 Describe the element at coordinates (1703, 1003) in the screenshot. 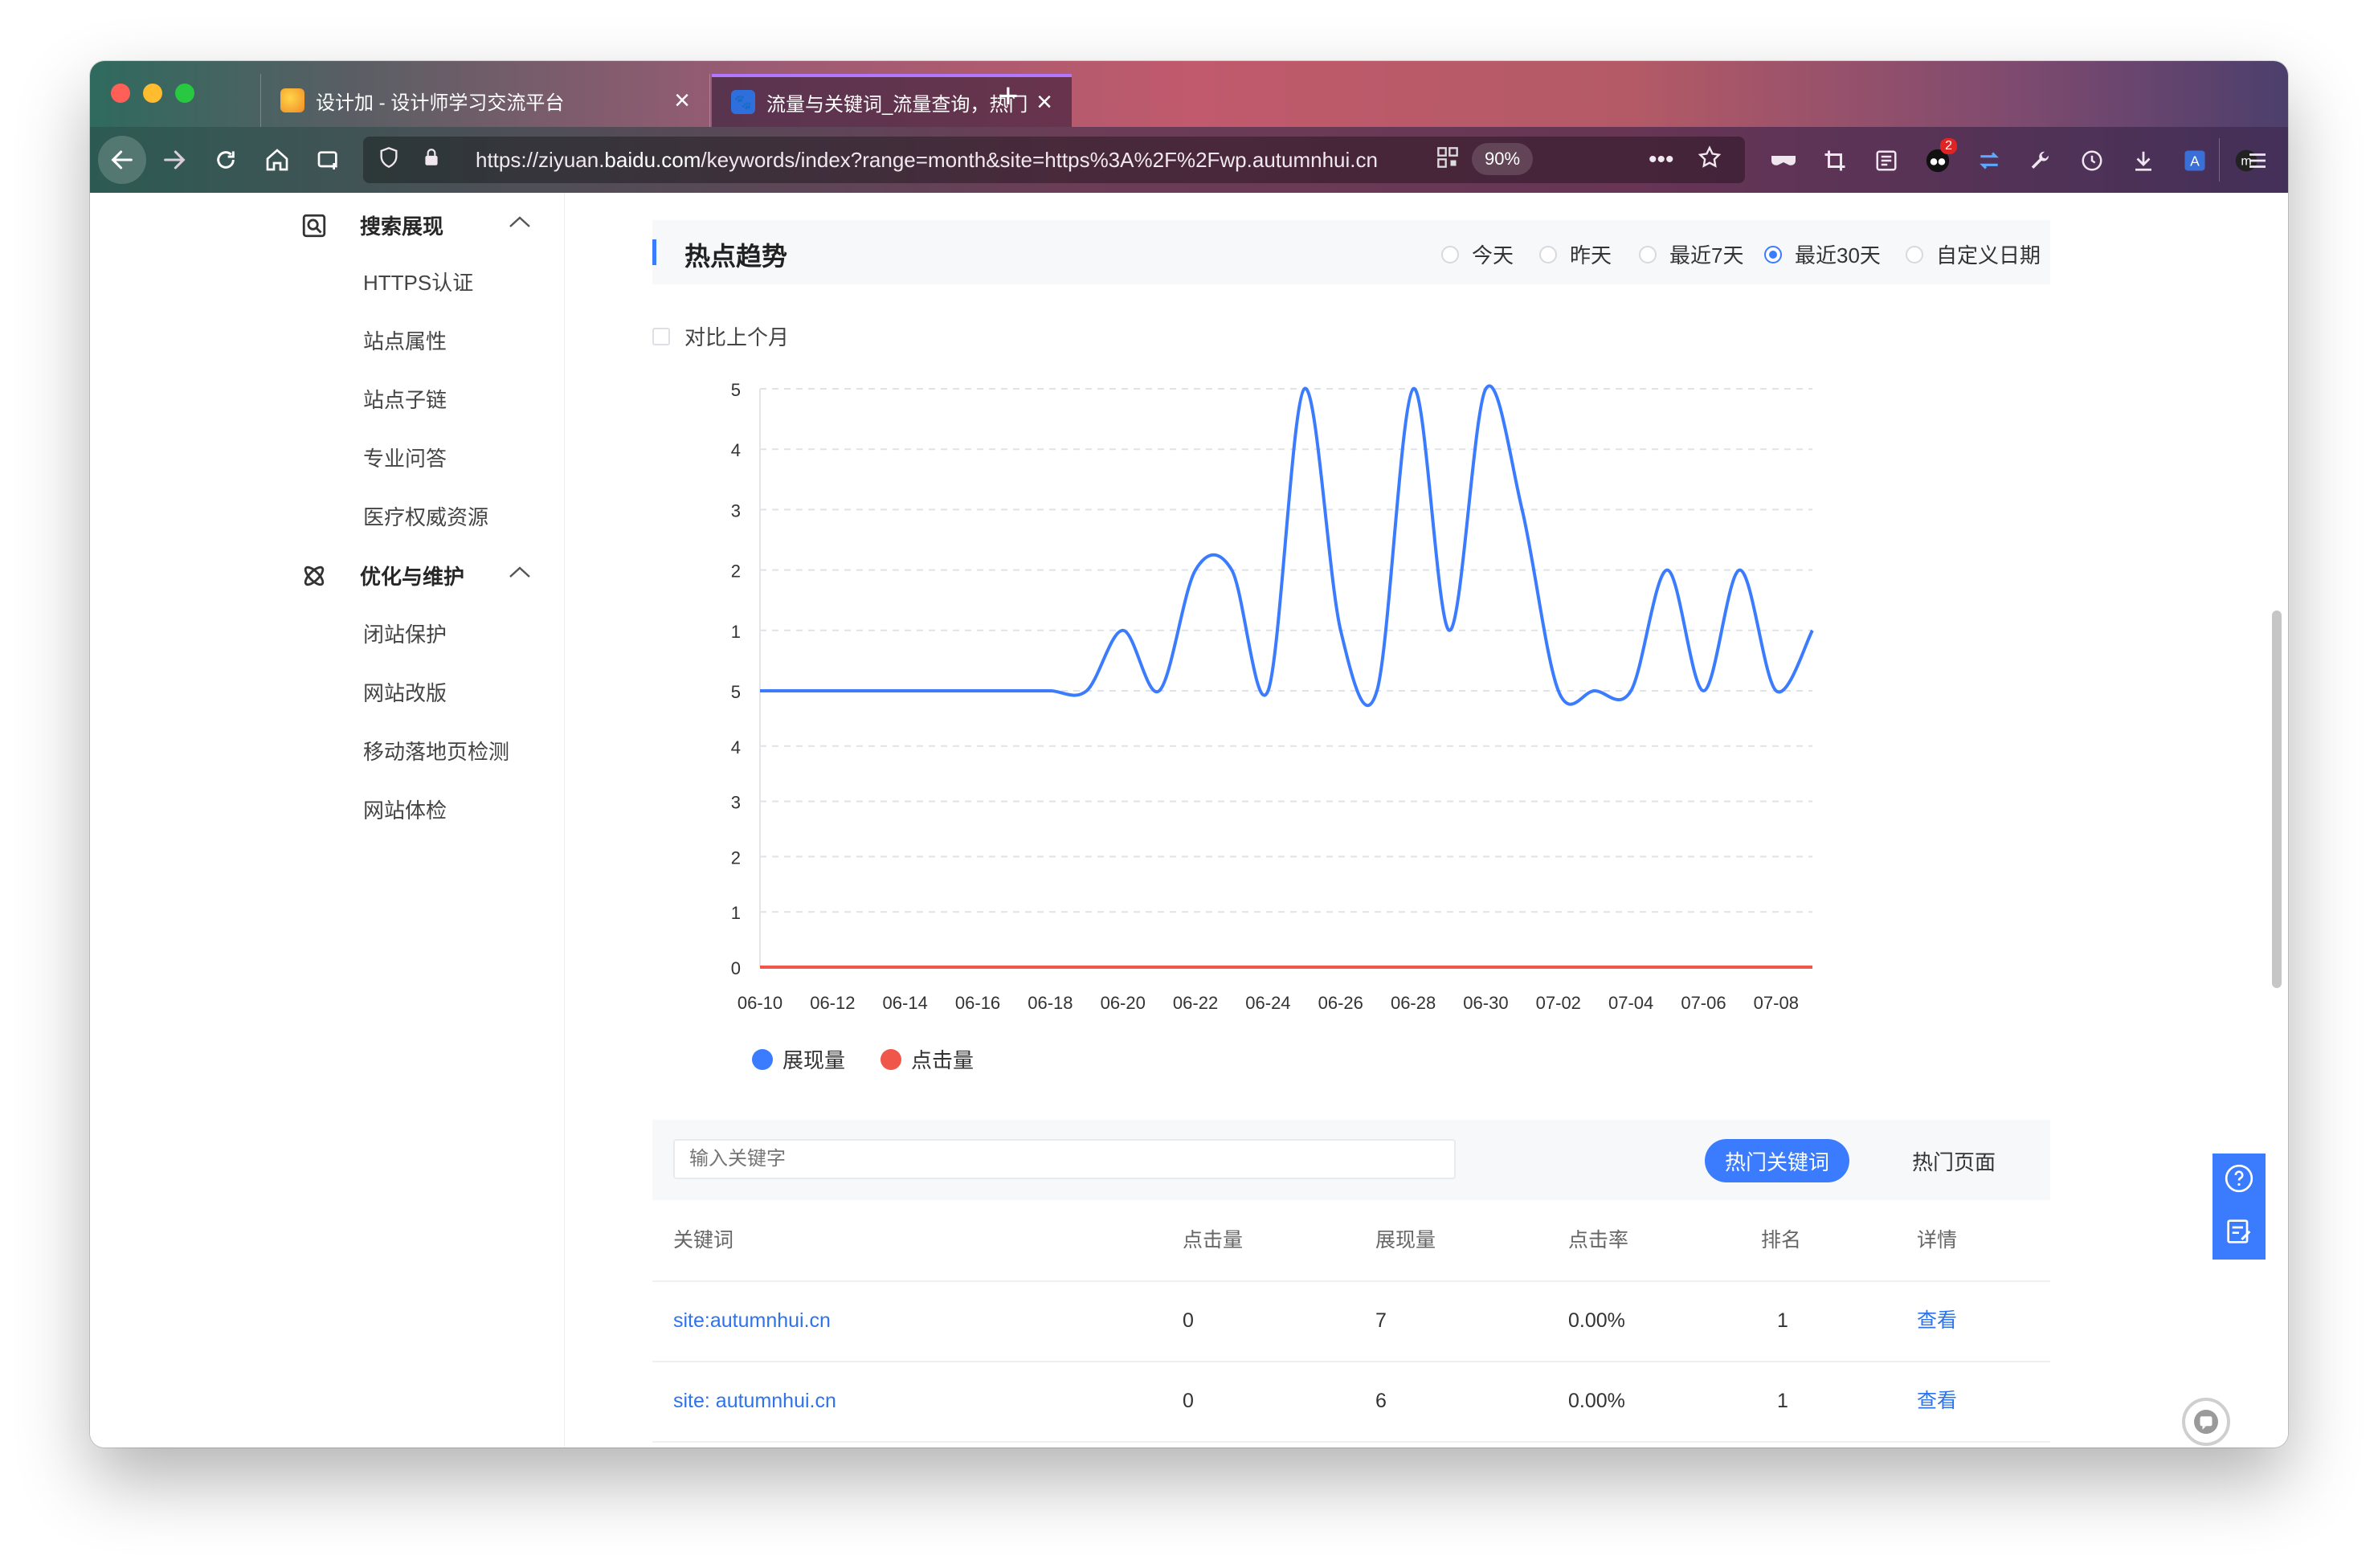

I see `x-tick-label: 07-06` at that location.